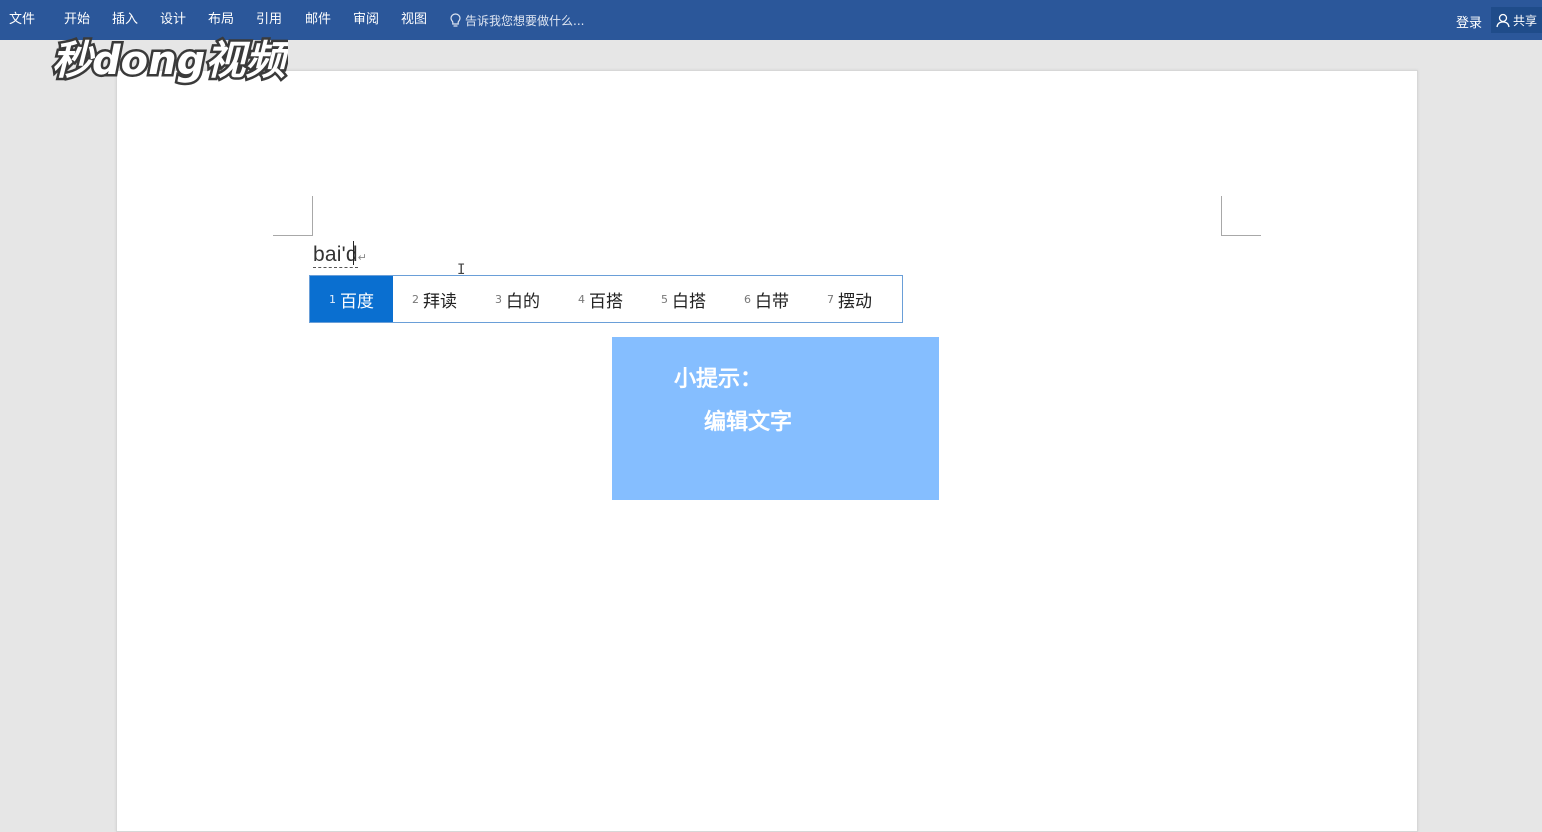 The height and width of the screenshot is (832, 1542). Describe the element at coordinates (22, 20) in the screenshot. I see `menu-file: 文件` at that location.